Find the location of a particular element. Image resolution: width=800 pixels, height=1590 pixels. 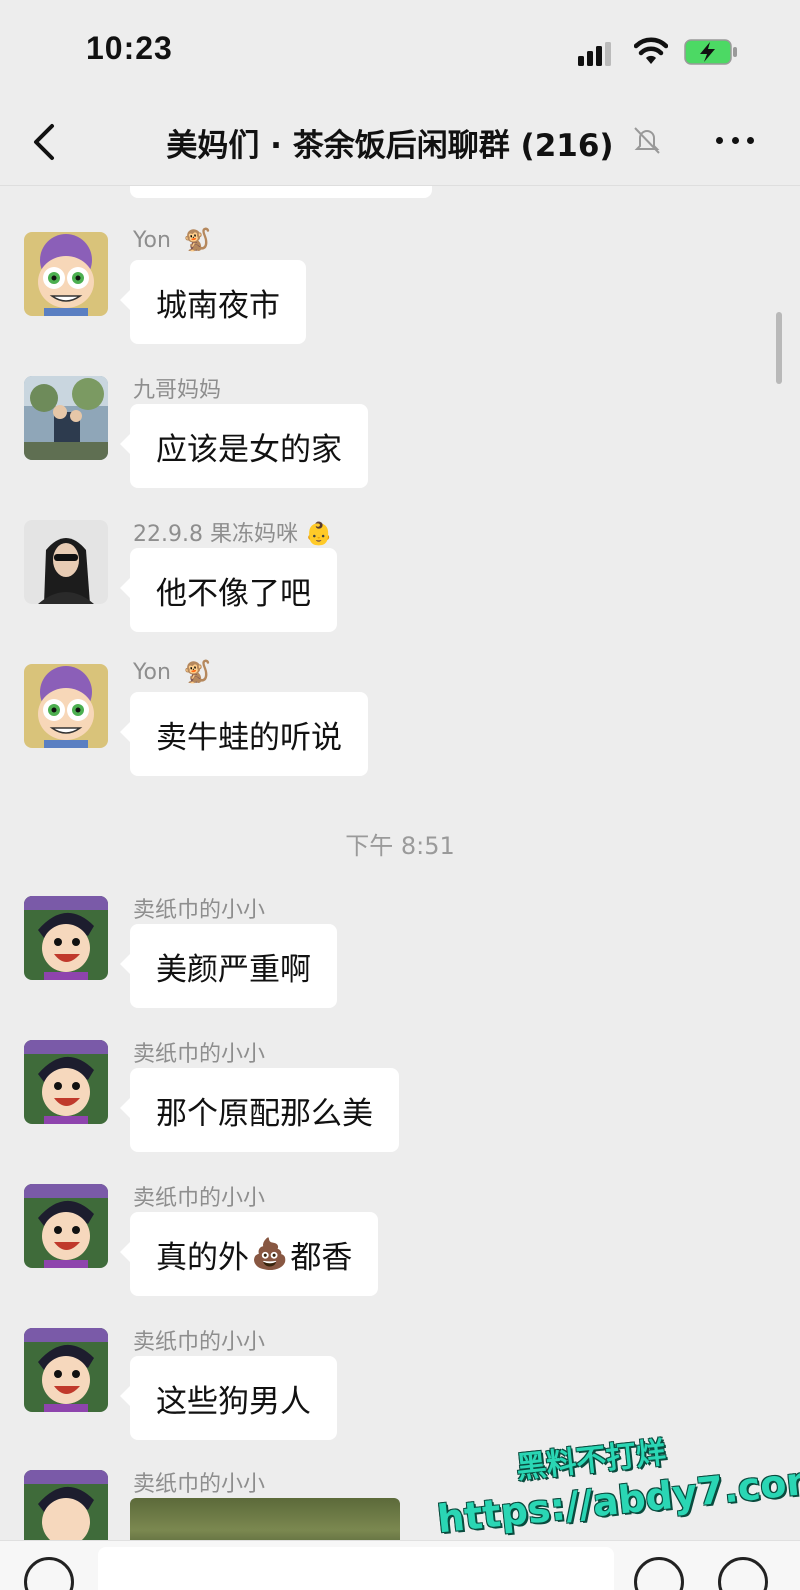

wifi-icon is located at coordinates (651, 50).